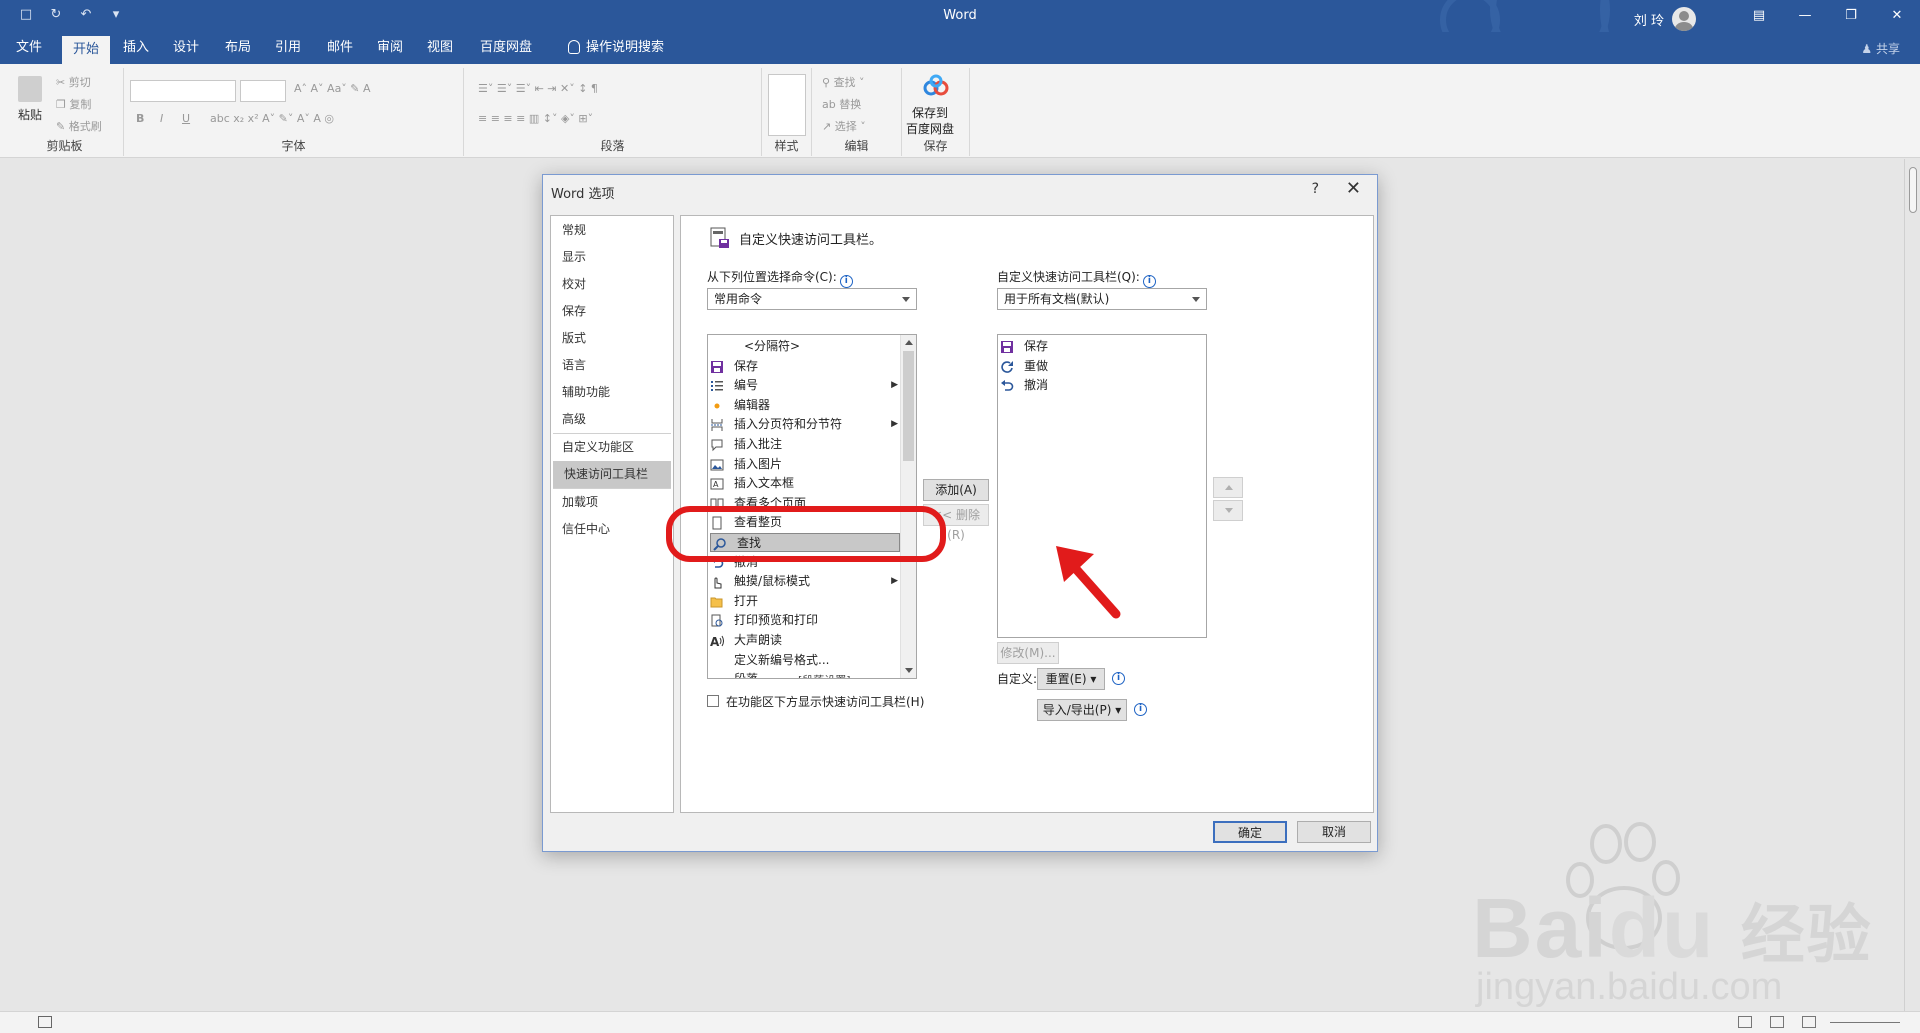  I want to click on nav-language: 语言, so click(612, 365).